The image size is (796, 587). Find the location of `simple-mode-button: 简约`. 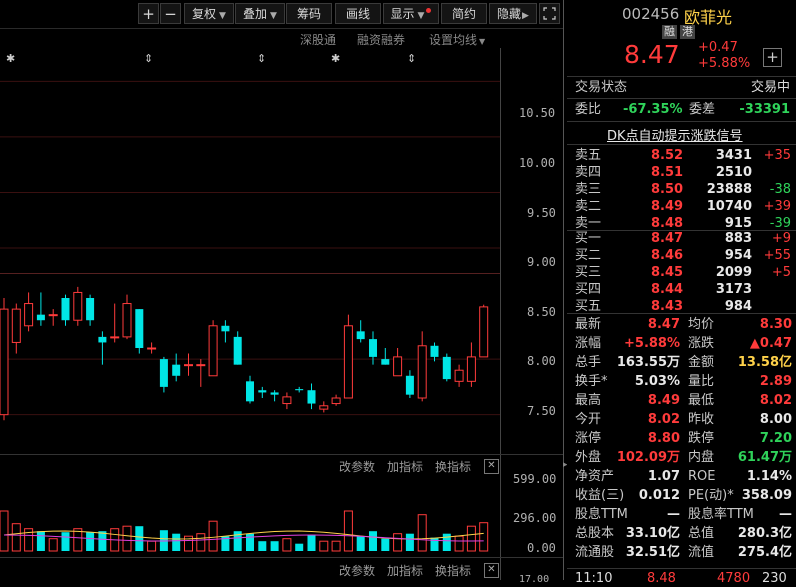

simple-mode-button: 简约 is located at coordinates (464, 13).